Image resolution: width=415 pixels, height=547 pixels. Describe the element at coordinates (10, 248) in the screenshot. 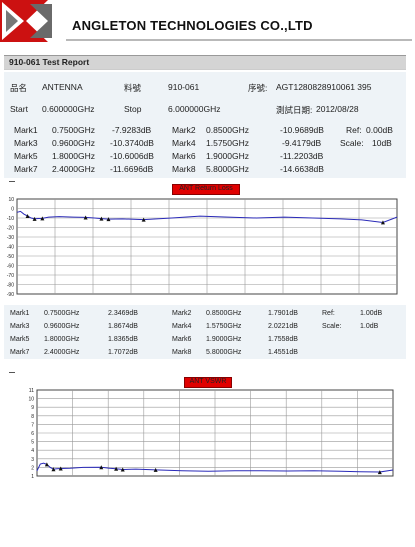

I see `rl-y-tick-label: -40` at that location.